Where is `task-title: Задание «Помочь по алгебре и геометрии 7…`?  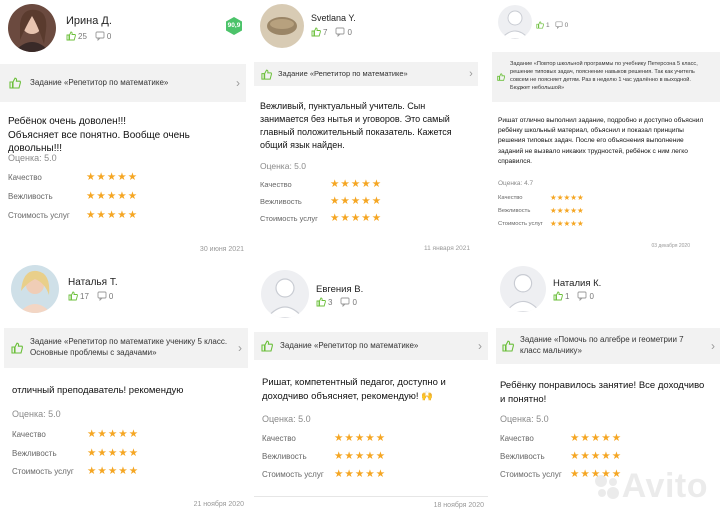
task-title: Задание «Помочь по алгебре и геометрии 7… is located at coordinates (602, 345).